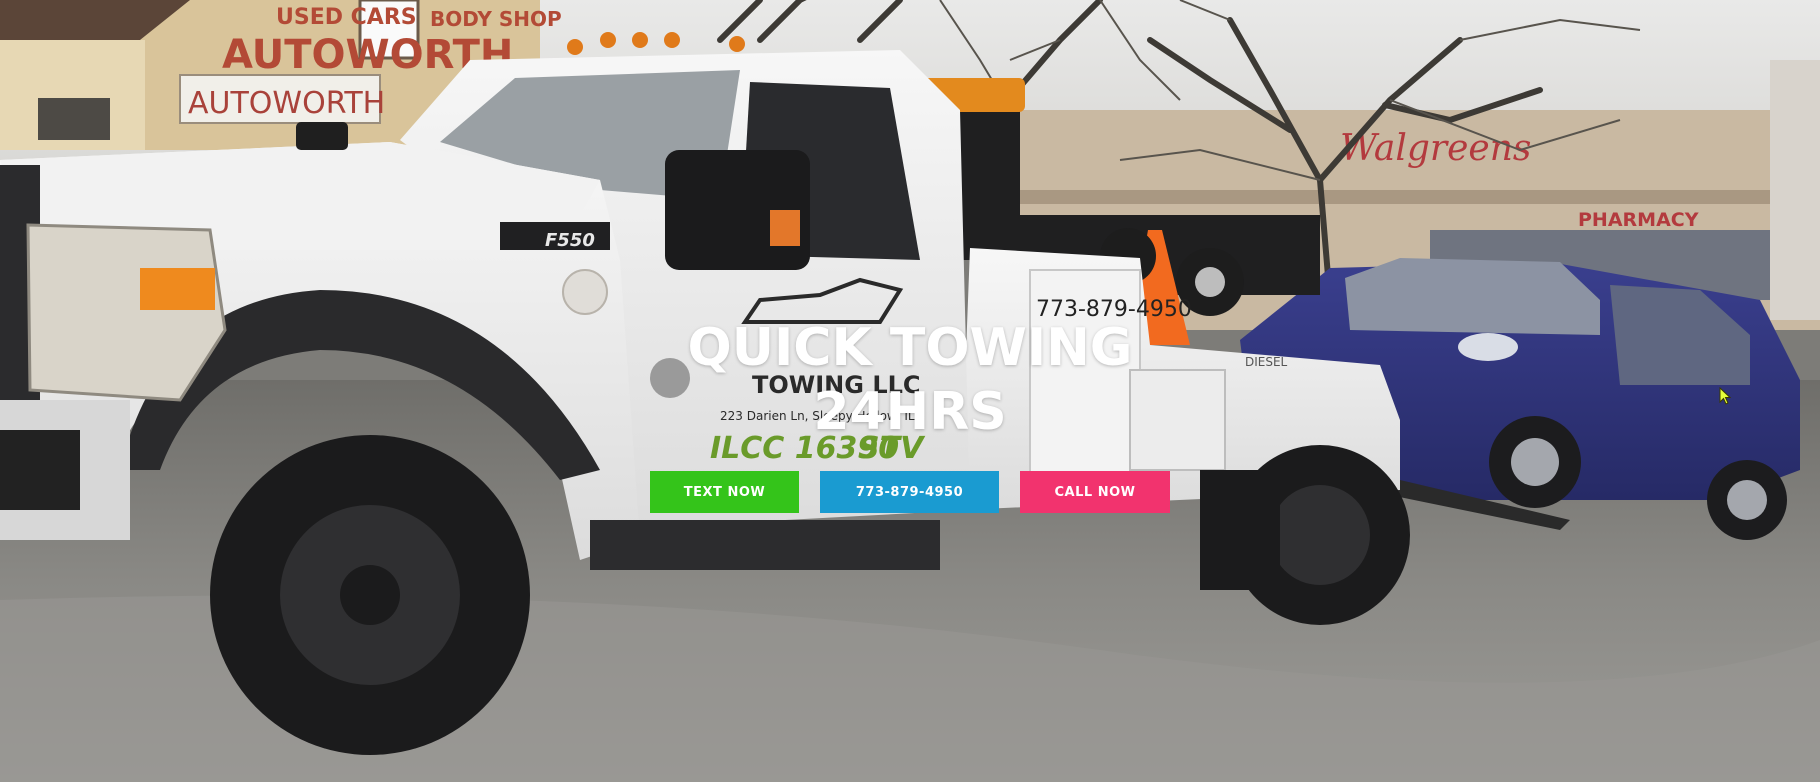 The image size is (1820, 782). I want to click on svg-text: F550, so click(570, 240).